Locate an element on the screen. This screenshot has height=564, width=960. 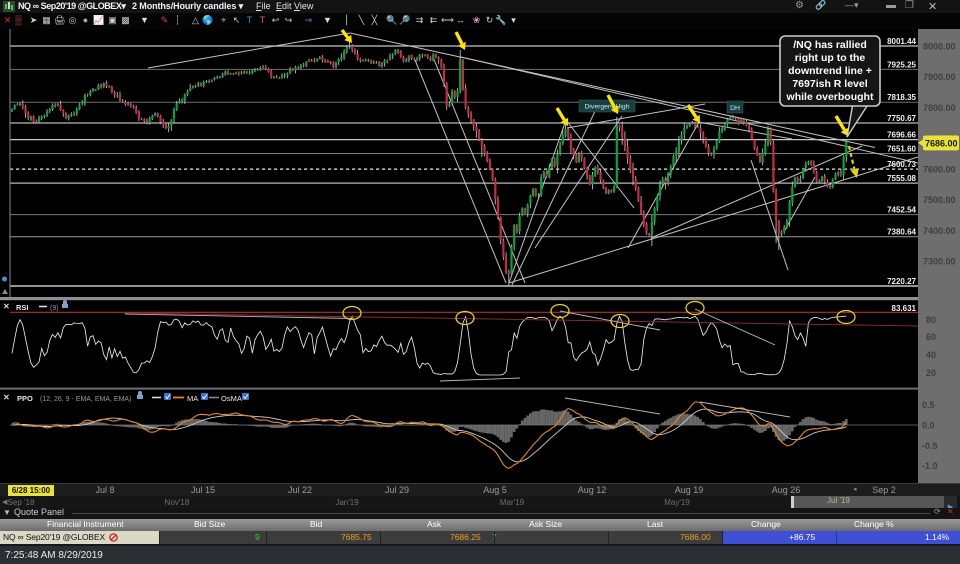
svg-text: 7800.00 is located at coordinates (939, 108).